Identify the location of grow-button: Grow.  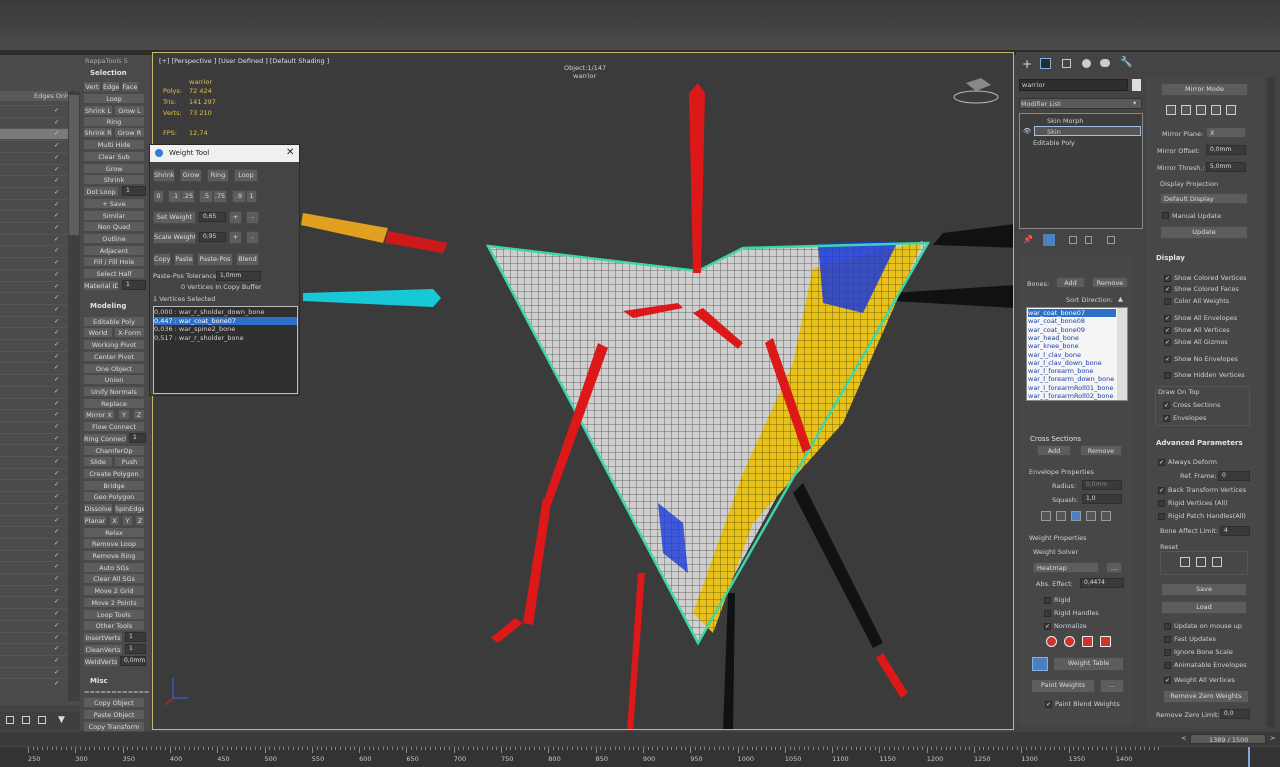
(114, 168).